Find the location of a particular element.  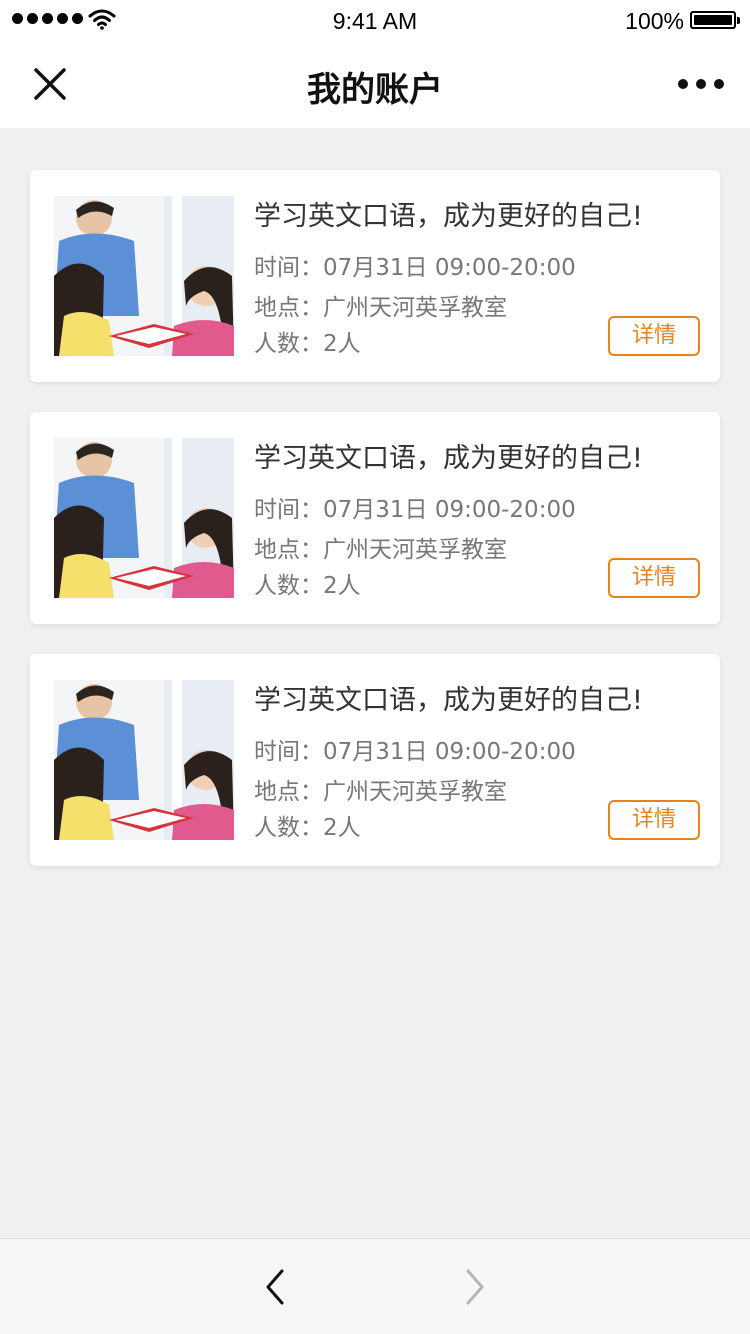

more-icon is located at coordinates (701, 84).